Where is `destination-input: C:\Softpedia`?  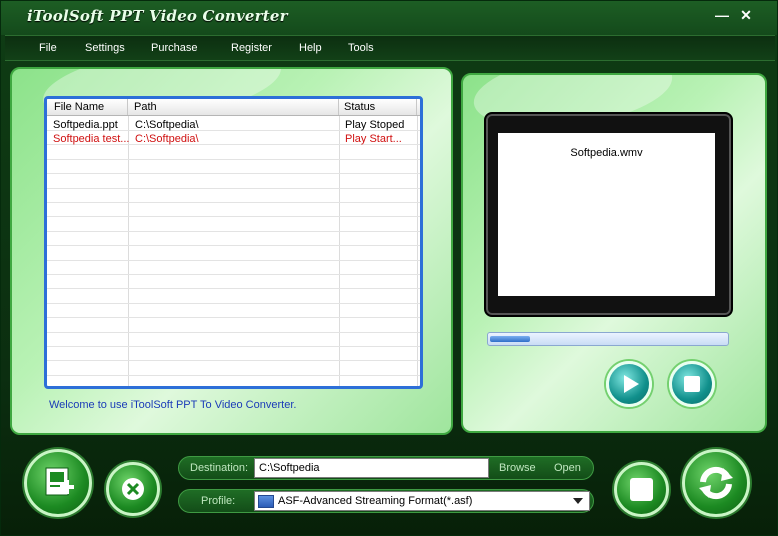 destination-input: C:\Softpedia is located at coordinates (371, 468).